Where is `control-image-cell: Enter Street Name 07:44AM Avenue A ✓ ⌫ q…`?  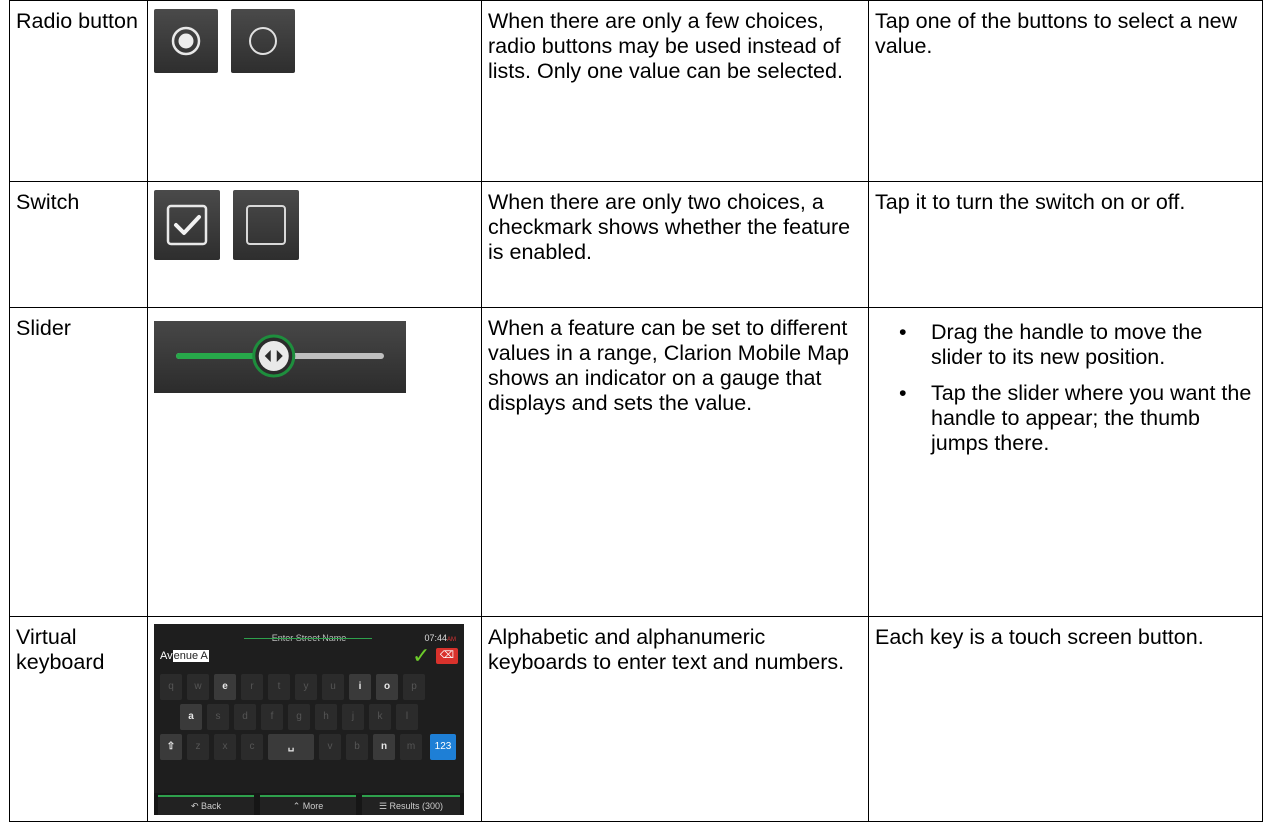 control-image-cell: Enter Street Name 07:44AM Avenue A ✓ ⌫ q… is located at coordinates (314, 719).